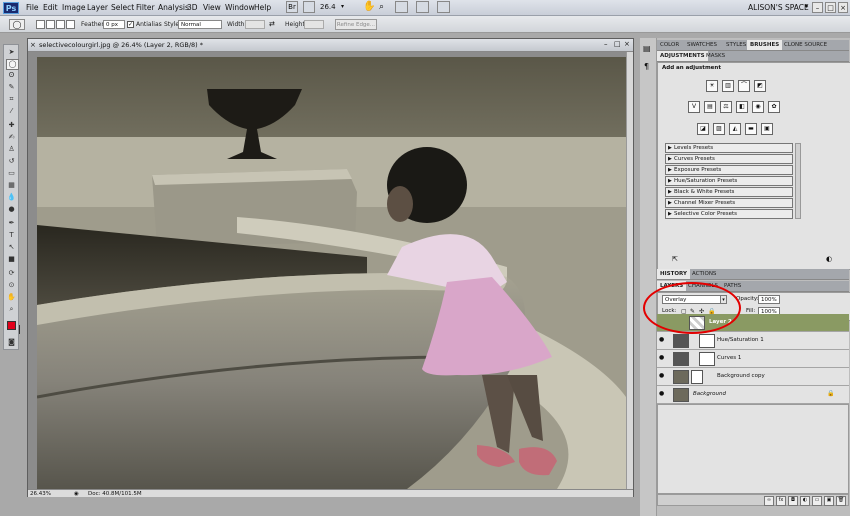 This screenshot has width=850, height=516. What do you see at coordinates (729, 170) in the screenshot?
I see `exposure-presets: ▶ Exposure Presets` at bounding box center [729, 170].